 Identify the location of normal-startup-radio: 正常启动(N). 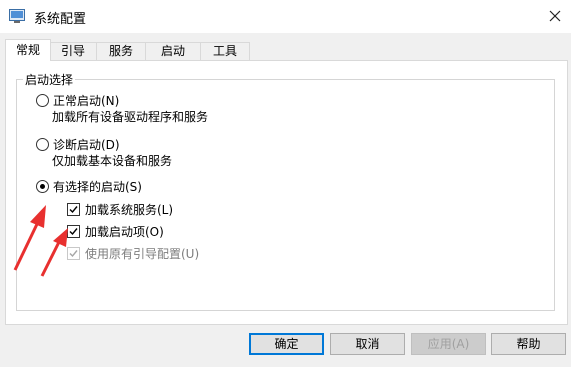
(77, 100).